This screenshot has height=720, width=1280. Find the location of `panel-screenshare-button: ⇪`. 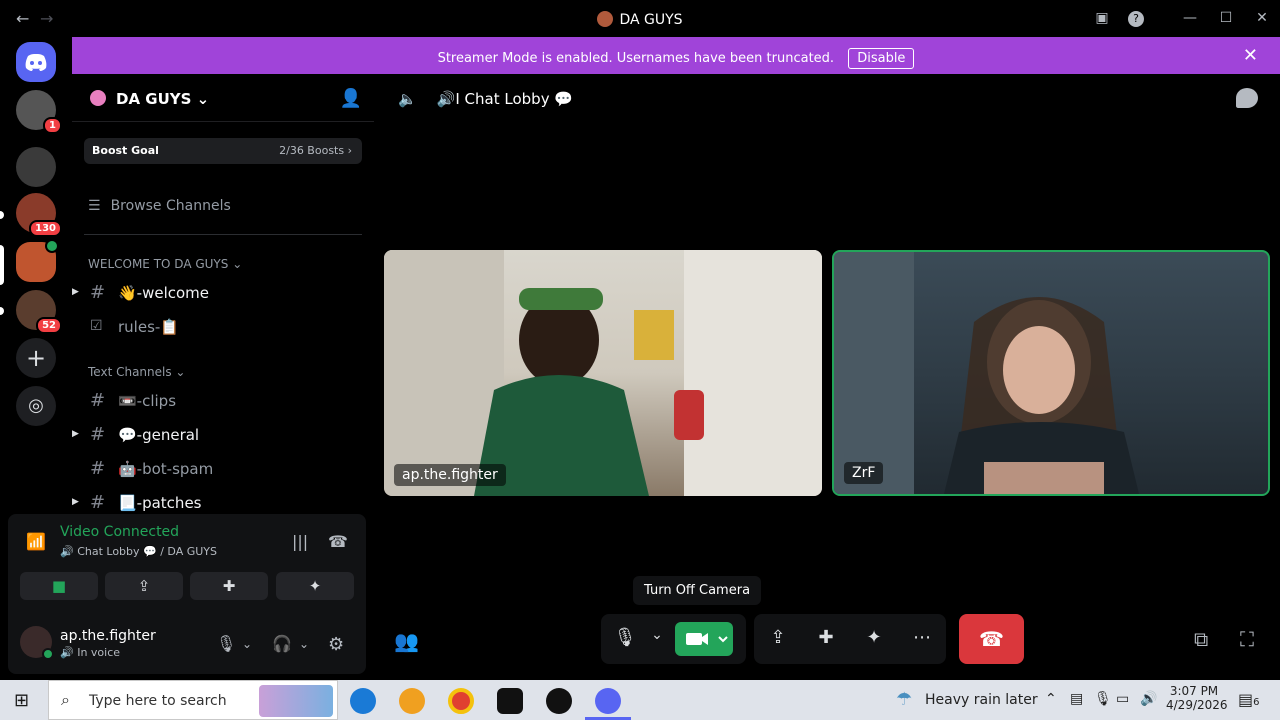

panel-screenshare-button: ⇪ is located at coordinates (144, 586).